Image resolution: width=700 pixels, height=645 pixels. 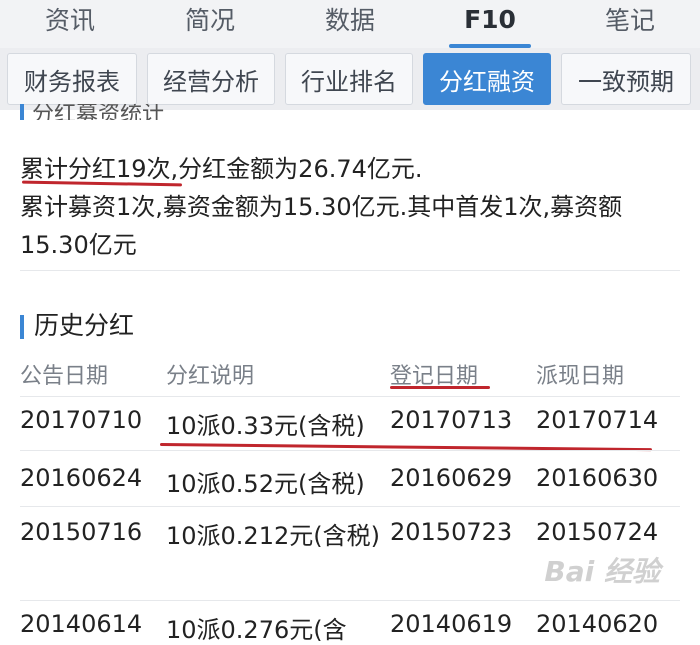 I want to click on top-tab-bar: 资讯 简况 数据 F10 笔记, so click(x=350, y=24).